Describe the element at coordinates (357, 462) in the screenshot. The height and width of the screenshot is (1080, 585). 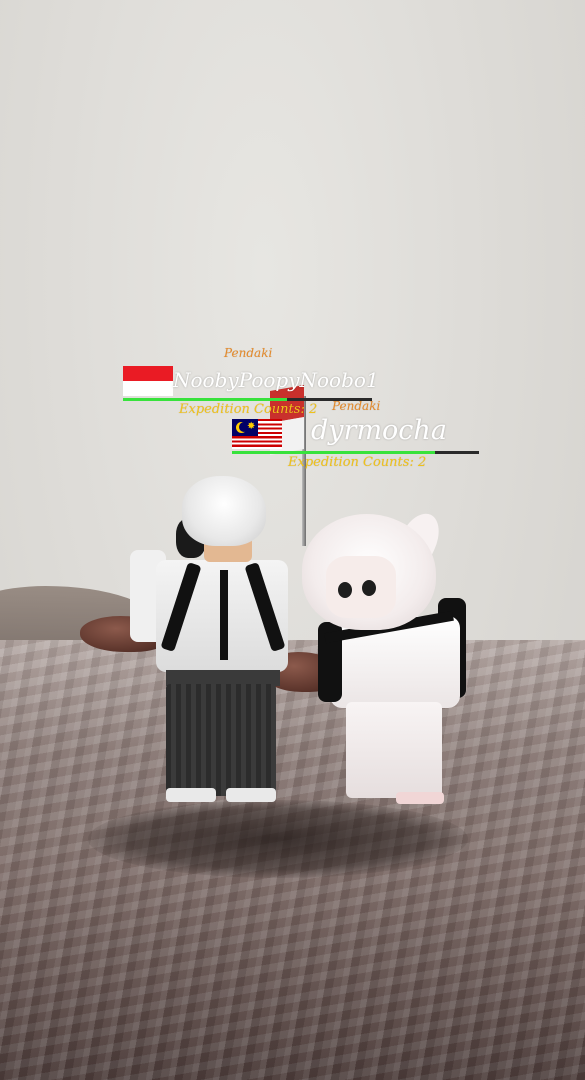
I see `expedition-counts: Expedition Counts: 2` at that location.